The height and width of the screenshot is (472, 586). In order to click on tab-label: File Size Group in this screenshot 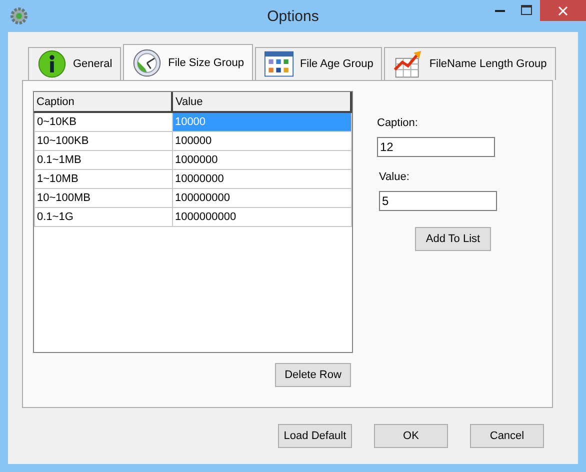, I will do `click(206, 63)`.